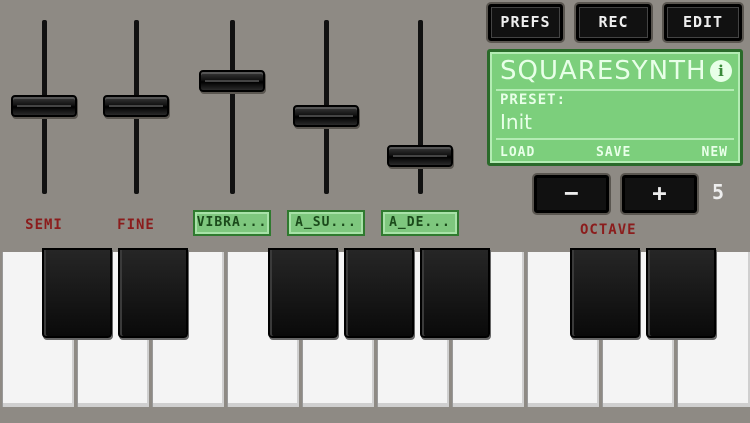  I want to click on vibrato-slider-track, so click(232, 107).